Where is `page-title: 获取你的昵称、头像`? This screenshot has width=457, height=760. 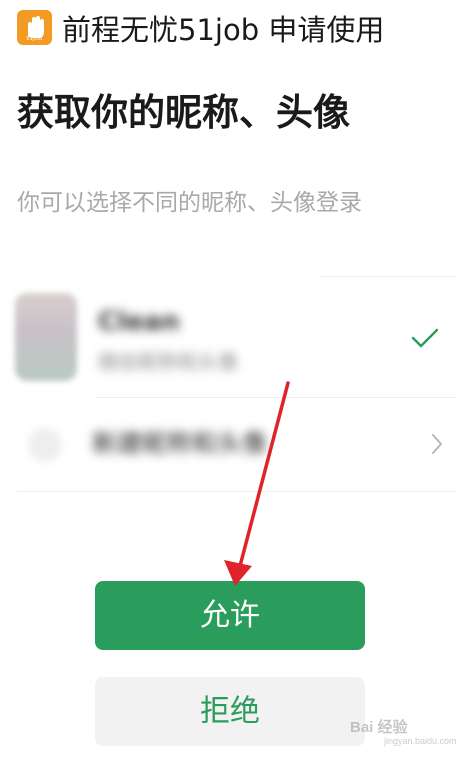 page-title: 获取你的昵称、头像 is located at coordinates (183, 112).